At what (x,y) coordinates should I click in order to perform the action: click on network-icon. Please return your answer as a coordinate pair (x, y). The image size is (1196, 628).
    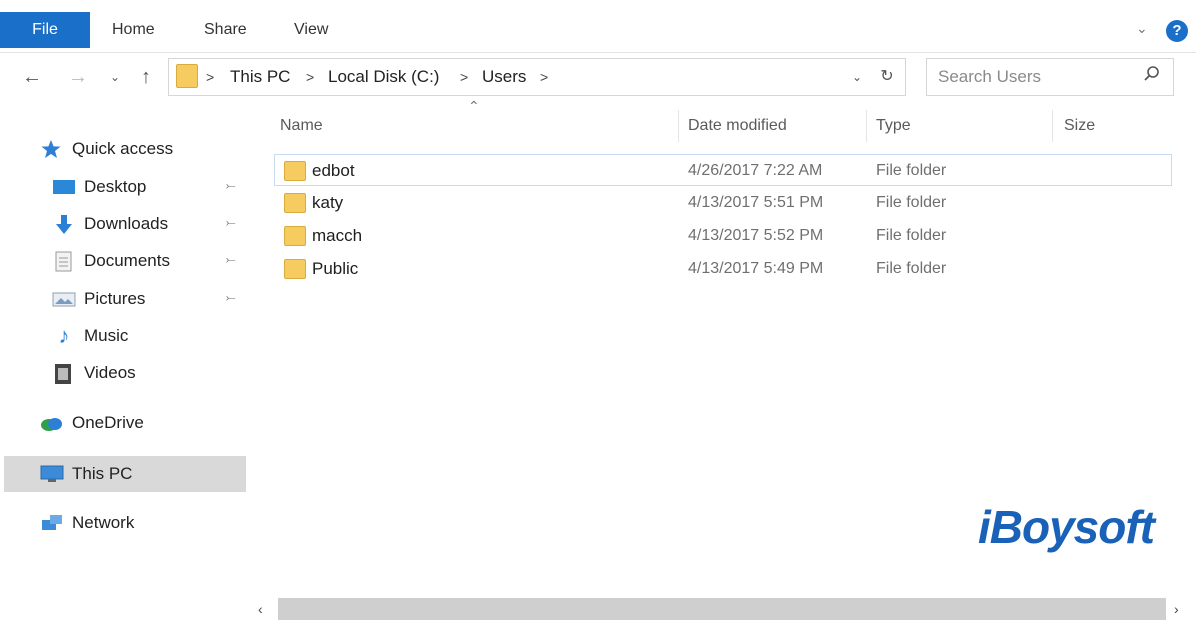
    Looking at the image, I should click on (52, 523).